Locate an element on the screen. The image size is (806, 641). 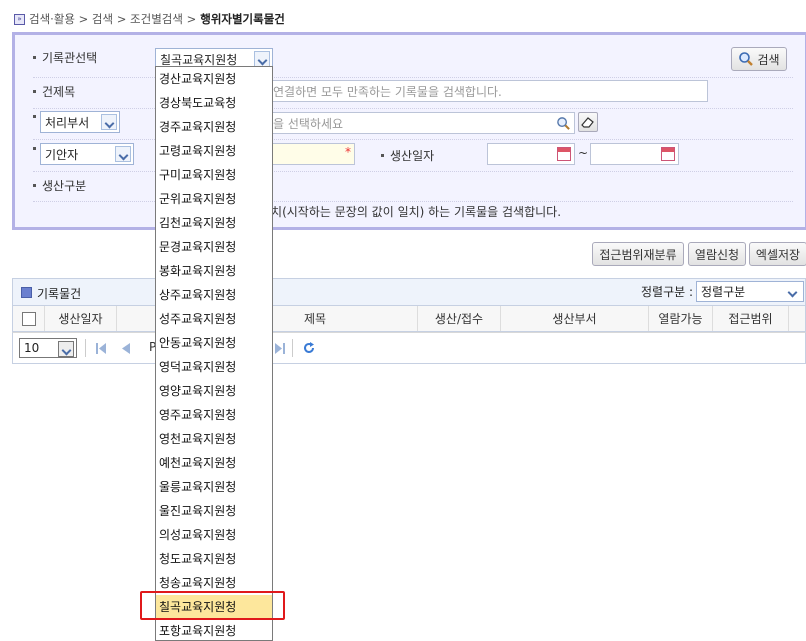
highlight-box is located at coordinates (212, 605).